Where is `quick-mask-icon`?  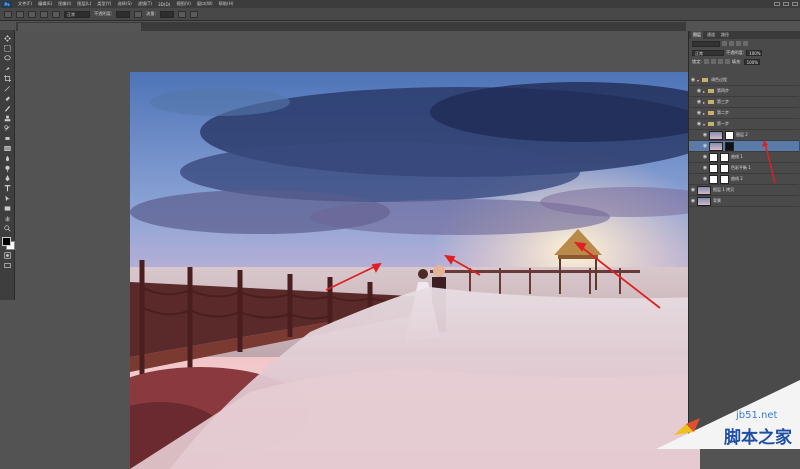 quick-mask-icon is located at coordinates (7, 255).